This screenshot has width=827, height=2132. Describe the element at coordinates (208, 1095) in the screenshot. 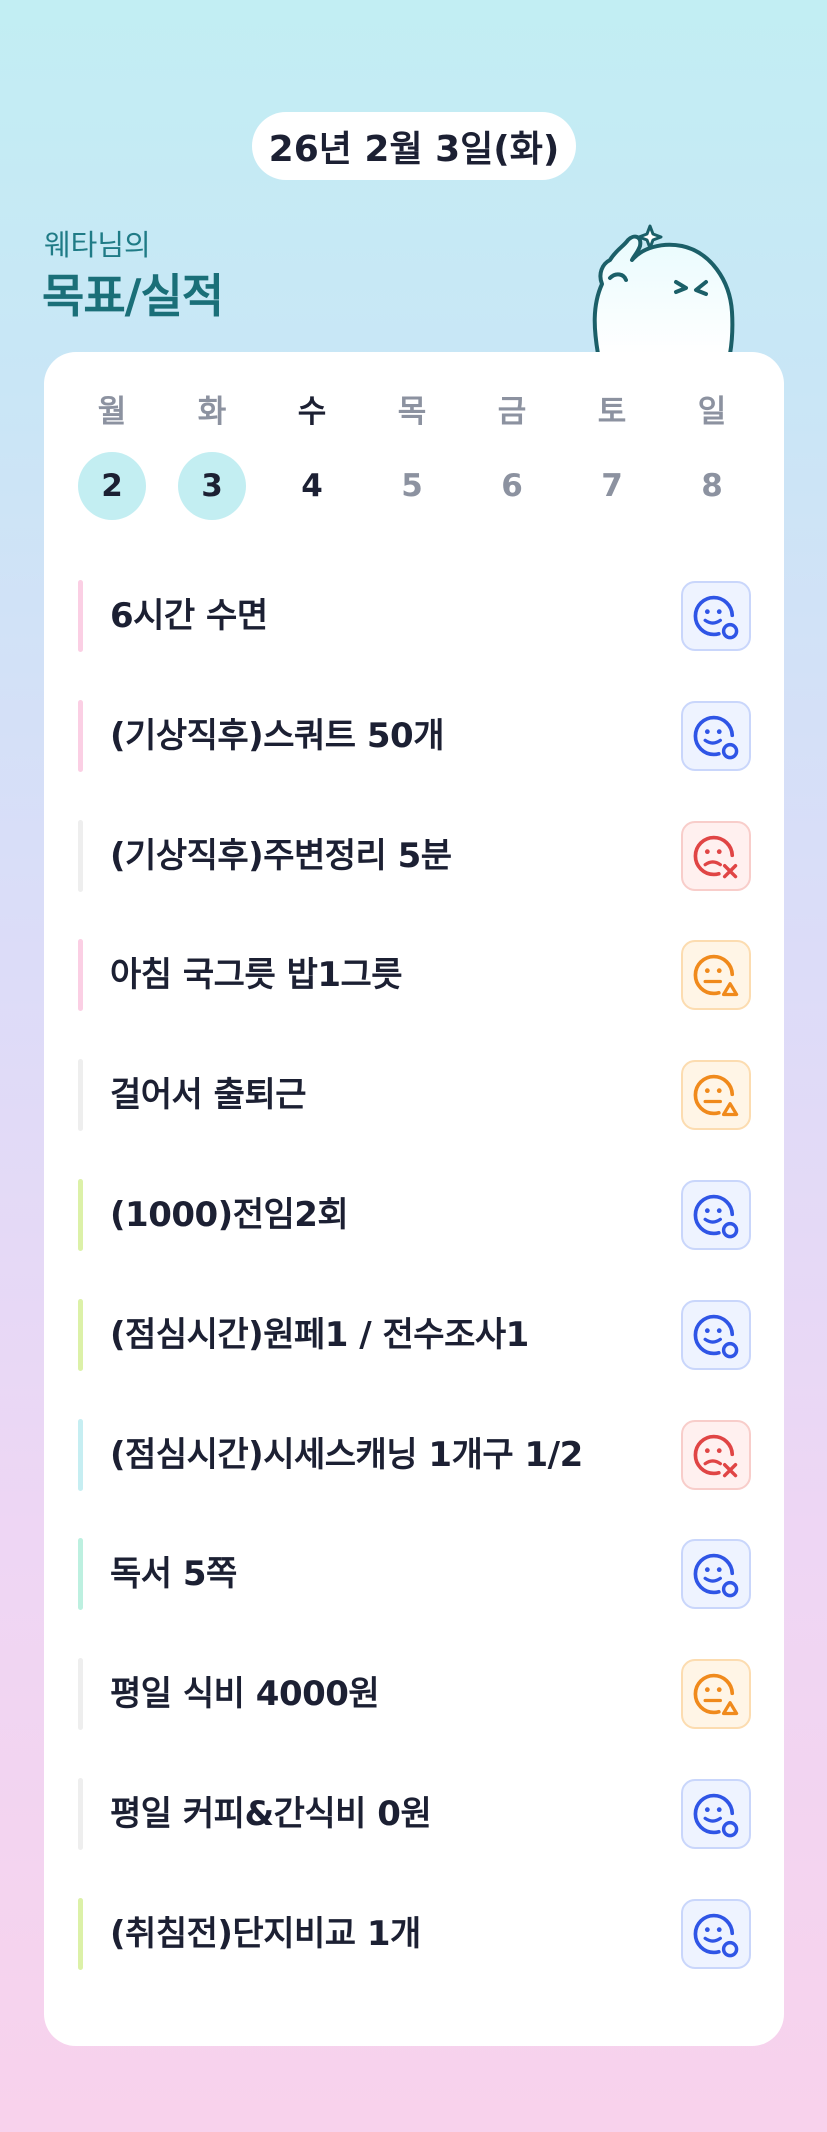

I see `goal-label: 걸어서 출퇴근` at that location.